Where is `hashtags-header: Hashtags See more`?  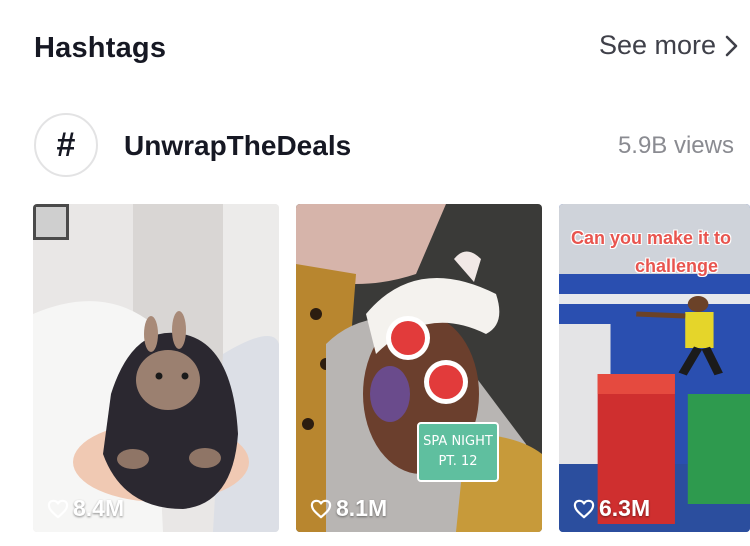
hashtags-header: Hashtags See more is located at coordinates (386, 50).